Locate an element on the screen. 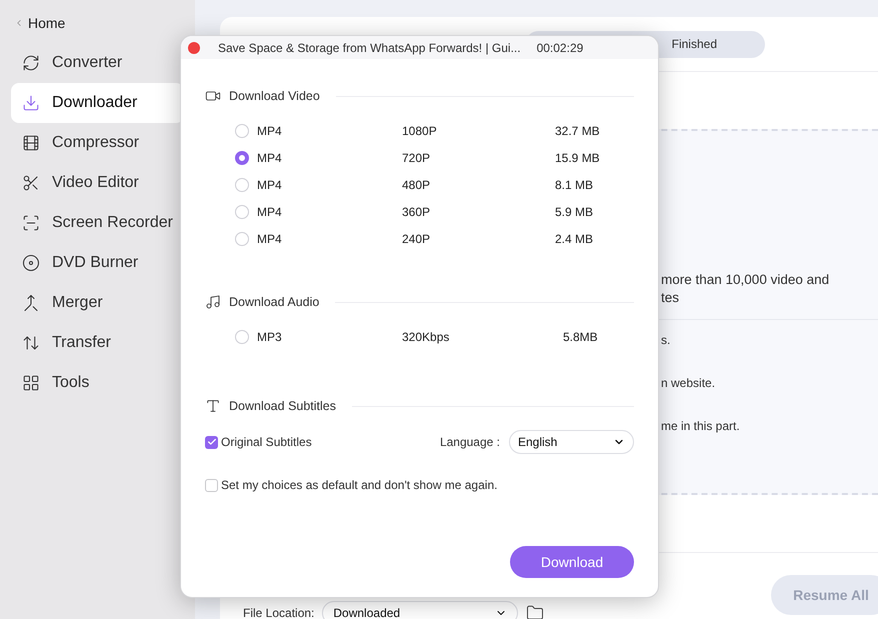 This screenshot has height=619, width=878. checkbox-label: Original Subtitles is located at coordinates (266, 442).